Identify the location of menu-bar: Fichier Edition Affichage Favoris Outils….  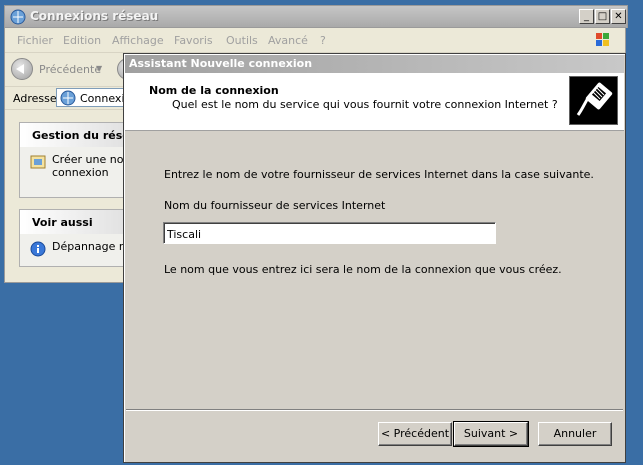
(315, 40).